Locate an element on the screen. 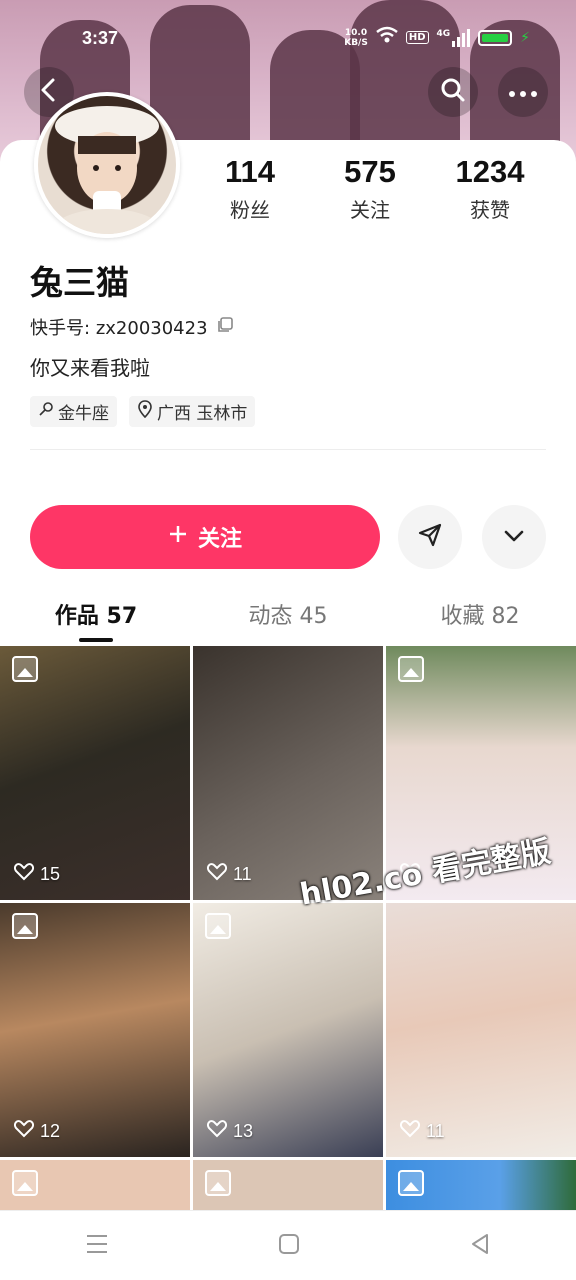 This screenshot has width=576, height=1280. share-icon is located at coordinates (430, 537).